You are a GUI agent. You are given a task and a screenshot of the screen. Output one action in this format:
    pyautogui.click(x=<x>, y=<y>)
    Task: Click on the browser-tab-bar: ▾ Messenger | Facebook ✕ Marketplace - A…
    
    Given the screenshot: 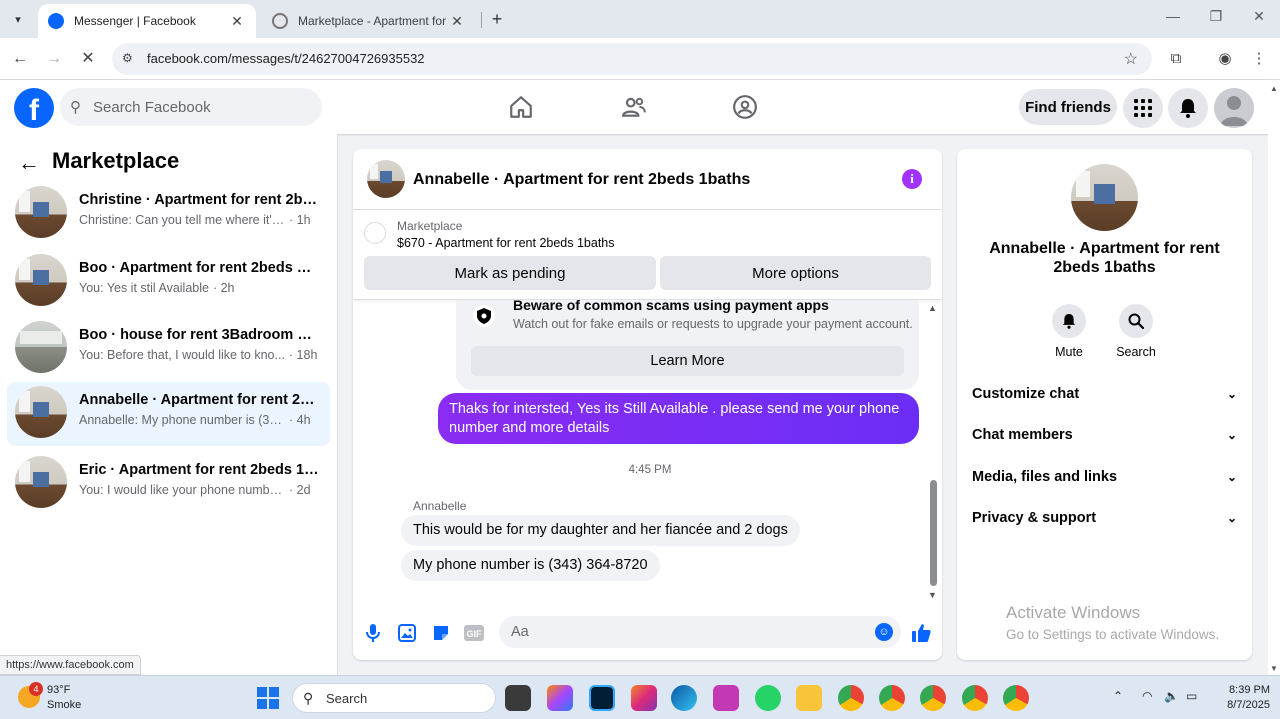 What is the action you would take?
    pyautogui.click(x=640, y=19)
    